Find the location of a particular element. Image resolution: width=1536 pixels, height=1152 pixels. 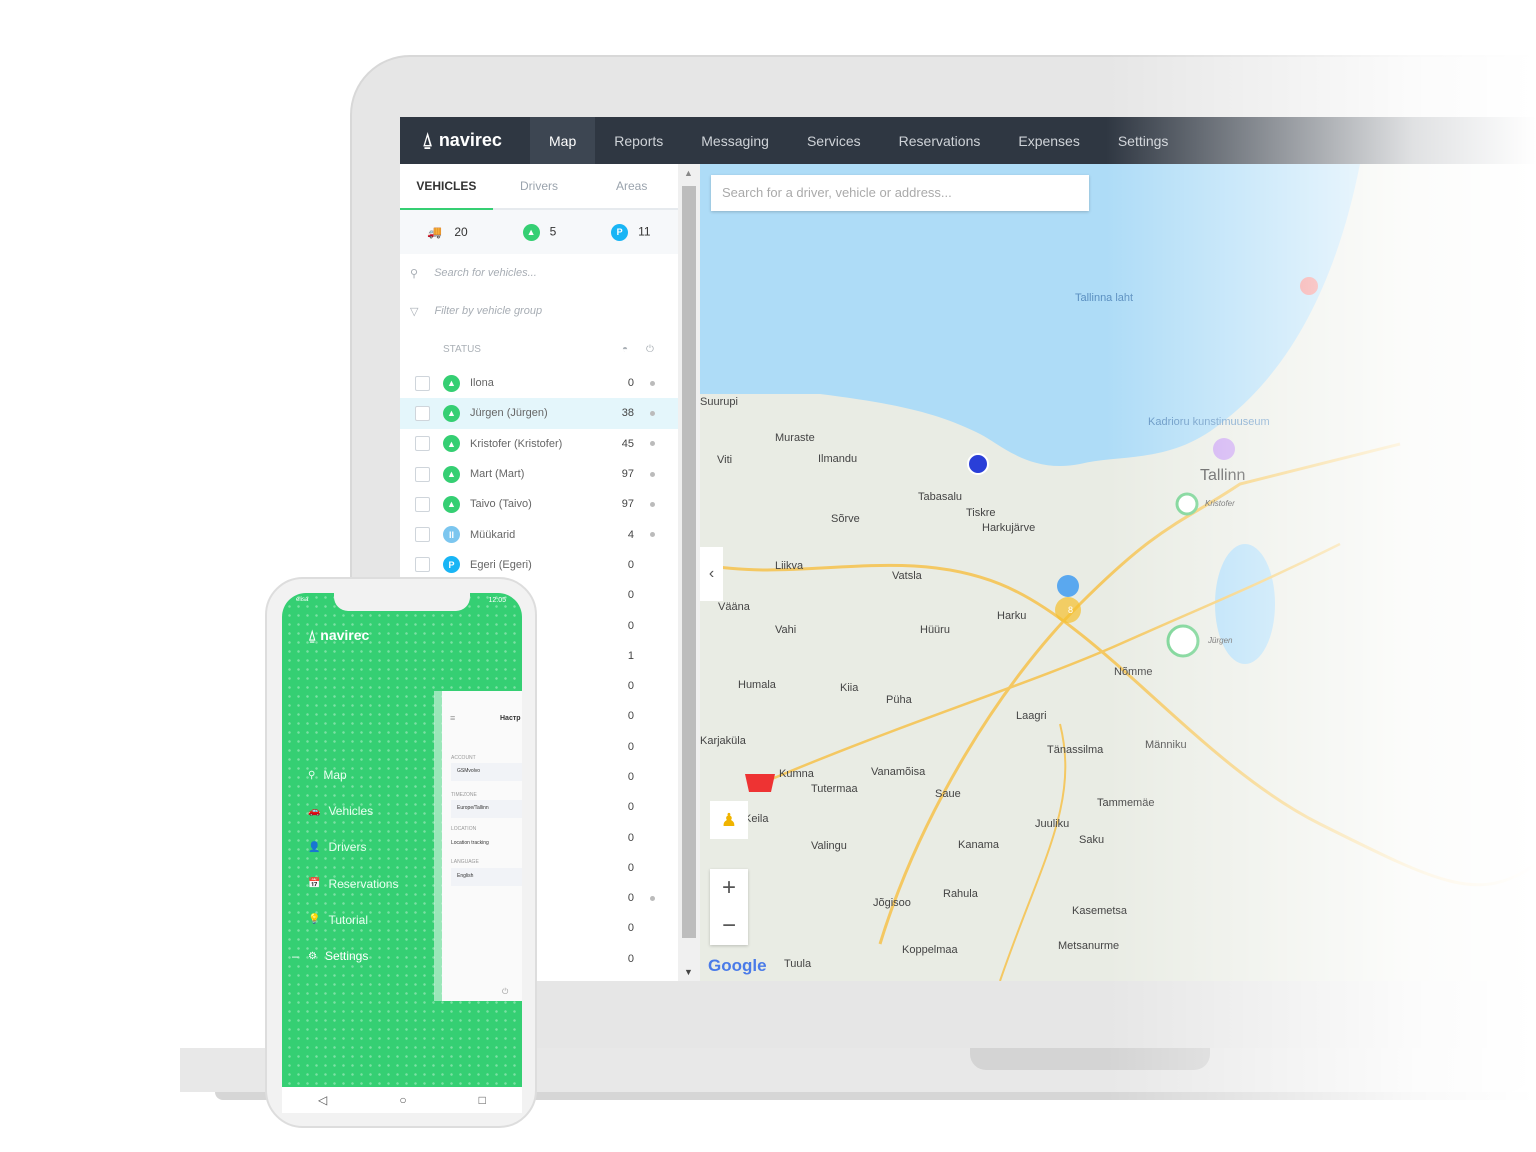

vehicle-row: II Müükarid 4 is located at coordinates (539, 534).